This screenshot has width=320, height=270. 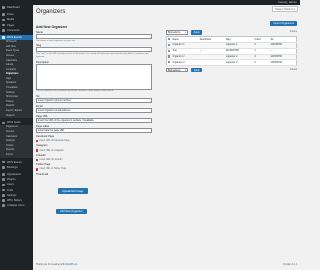 What do you see at coordinates (13, 30) in the screenshot?
I see `sidebar-item-label: Comments` at bounding box center [13, 30].